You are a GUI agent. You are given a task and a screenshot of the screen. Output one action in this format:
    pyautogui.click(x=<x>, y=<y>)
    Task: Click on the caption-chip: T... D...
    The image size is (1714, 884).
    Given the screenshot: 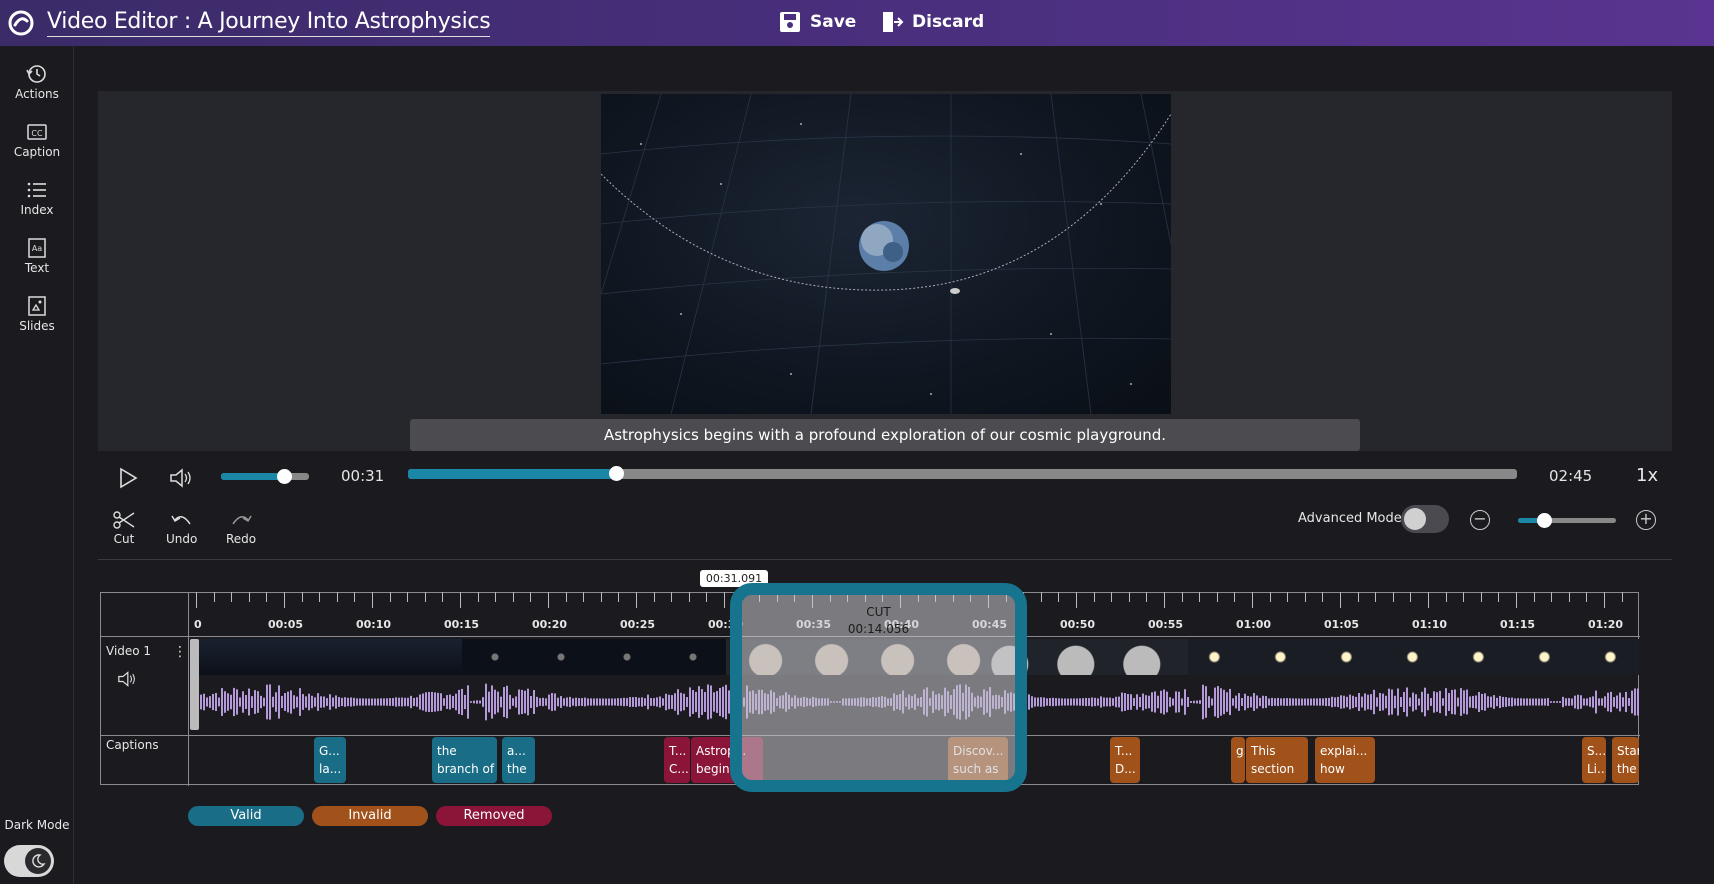 What is the action you would take?
    pyautogui.click(x=1125, y=760)
    